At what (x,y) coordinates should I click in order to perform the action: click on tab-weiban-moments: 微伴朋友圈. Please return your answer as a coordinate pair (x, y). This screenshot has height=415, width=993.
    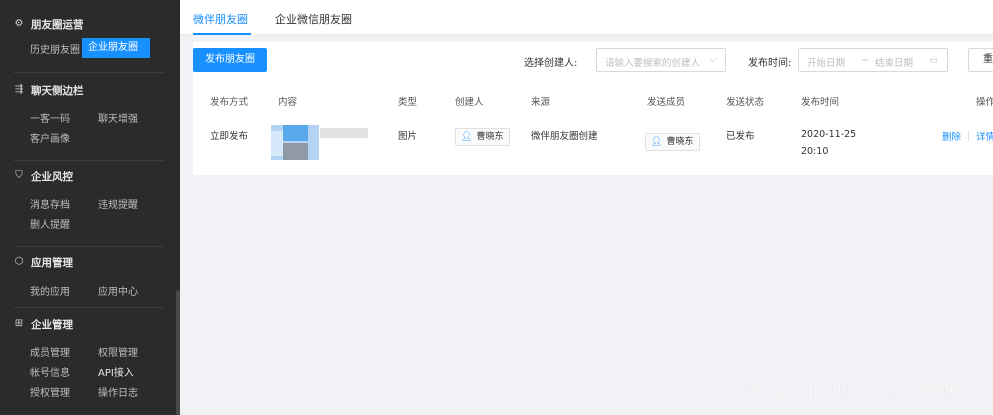
    Looking at the image, I should click on (220, 19).